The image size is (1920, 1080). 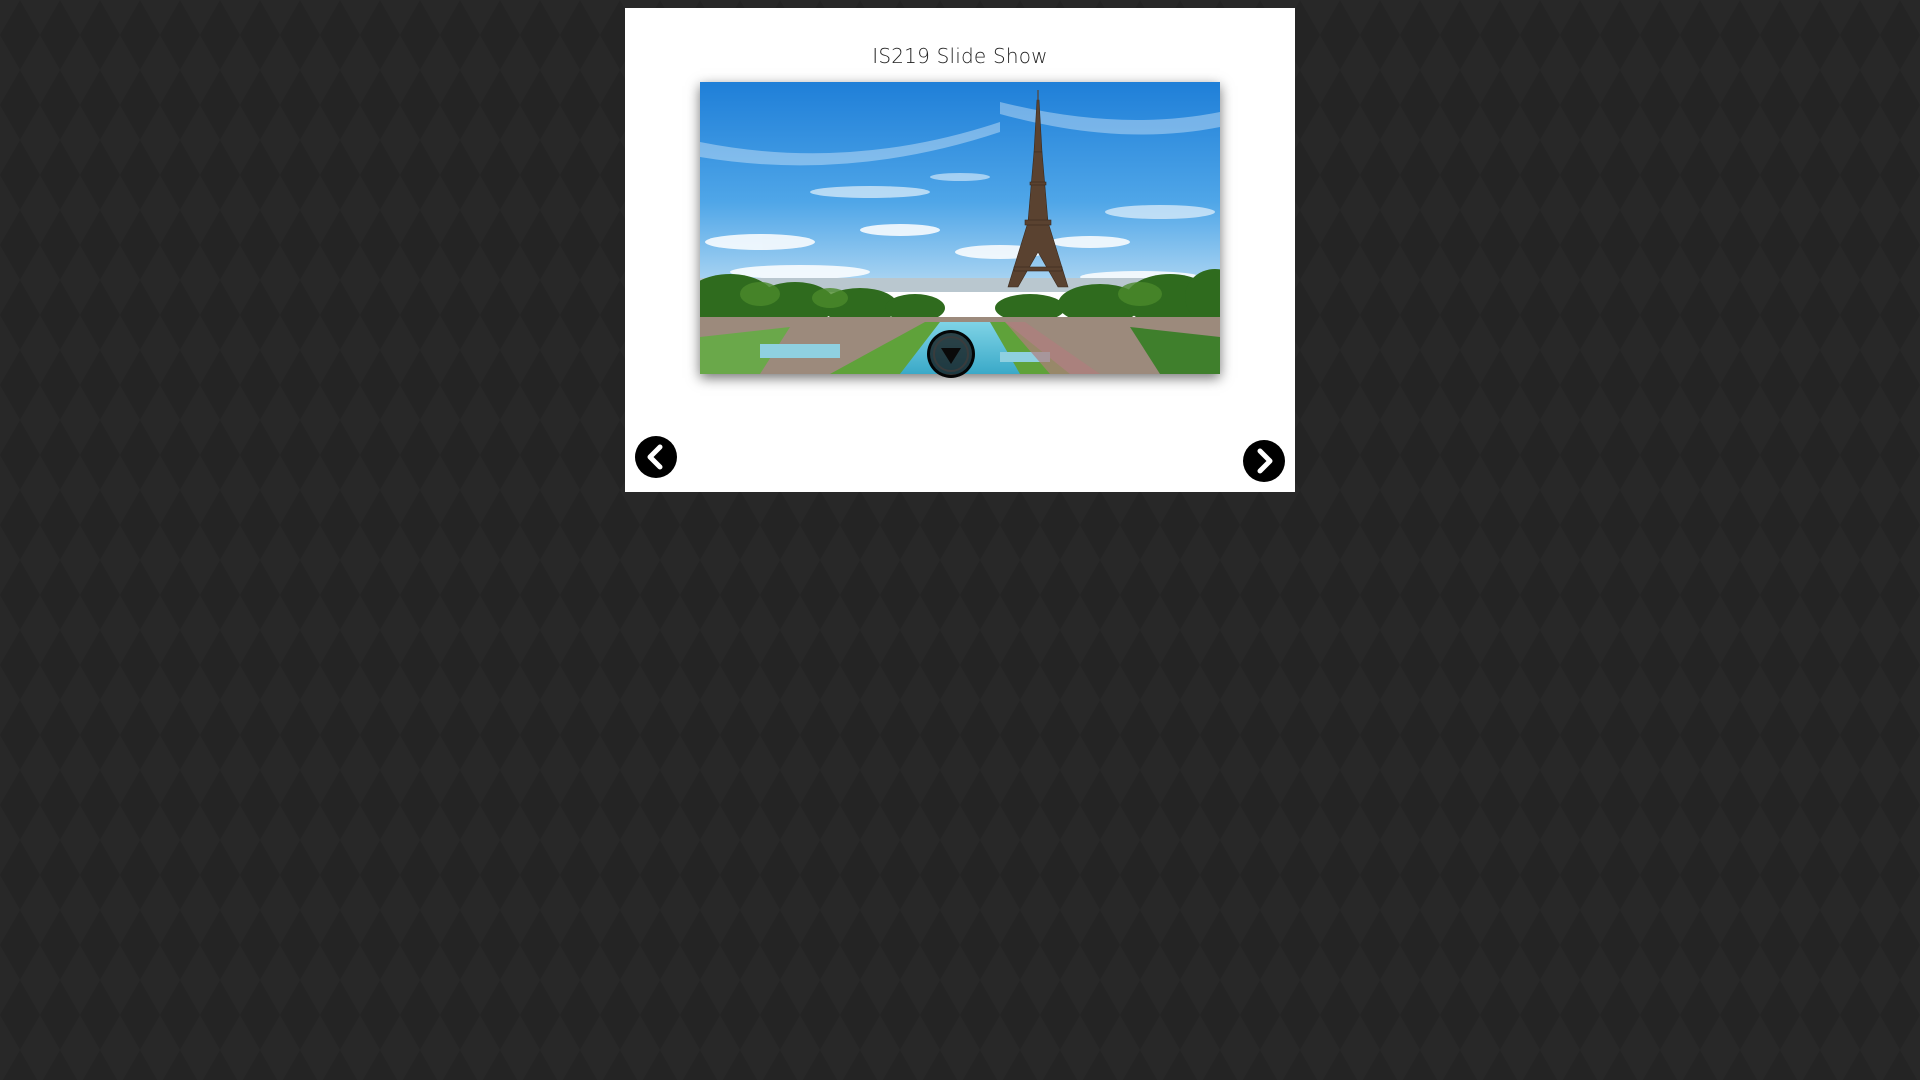 I want to click on prev-slide-button, so click(x=656, y=457).